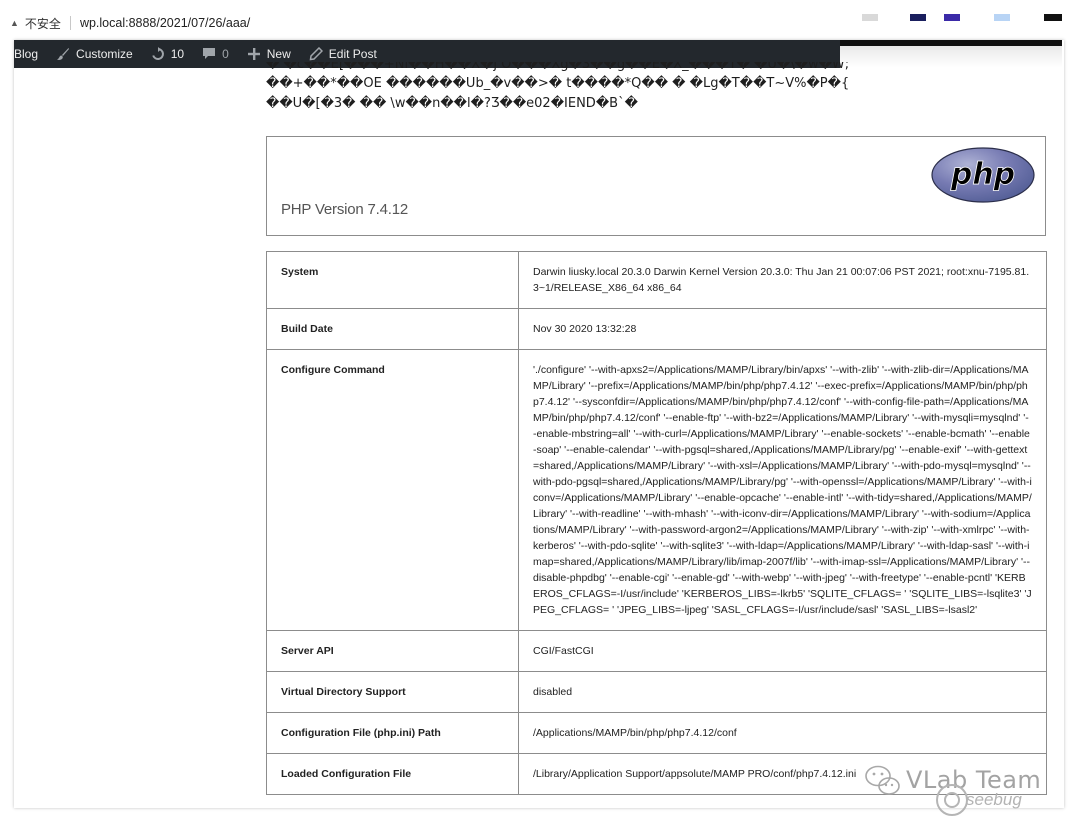  Describe the element at coordinates (352, 54) in the screenshot. I see `edit-post-label: Edit Post` at that location.